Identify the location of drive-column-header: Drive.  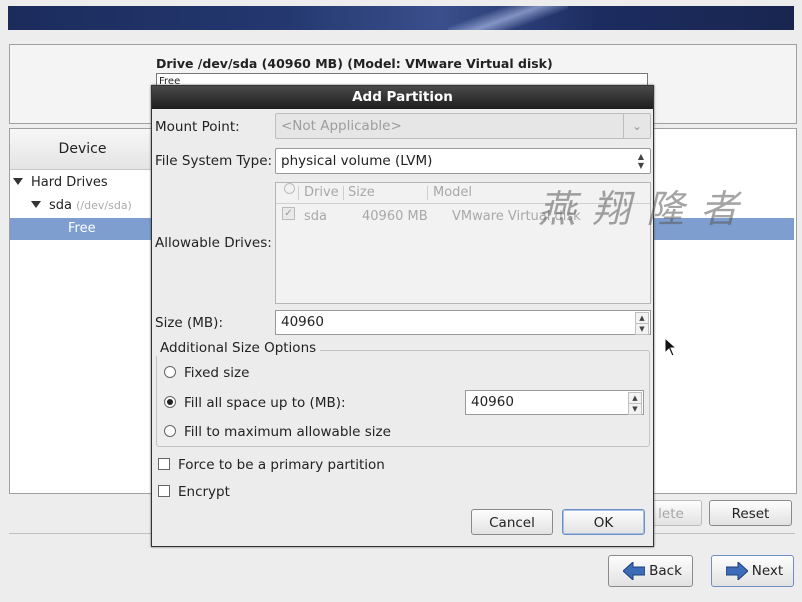
(321, 193).